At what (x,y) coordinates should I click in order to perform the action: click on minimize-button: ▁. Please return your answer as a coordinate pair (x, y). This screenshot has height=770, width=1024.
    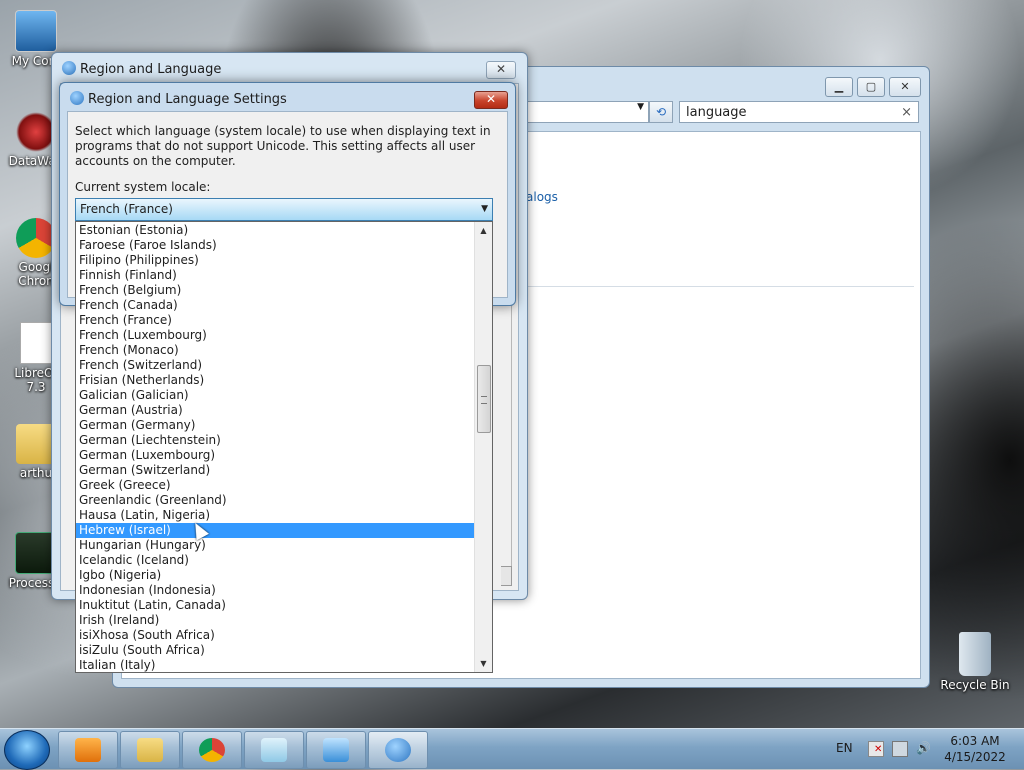
    Looking at the image, I should click on (839, 87).